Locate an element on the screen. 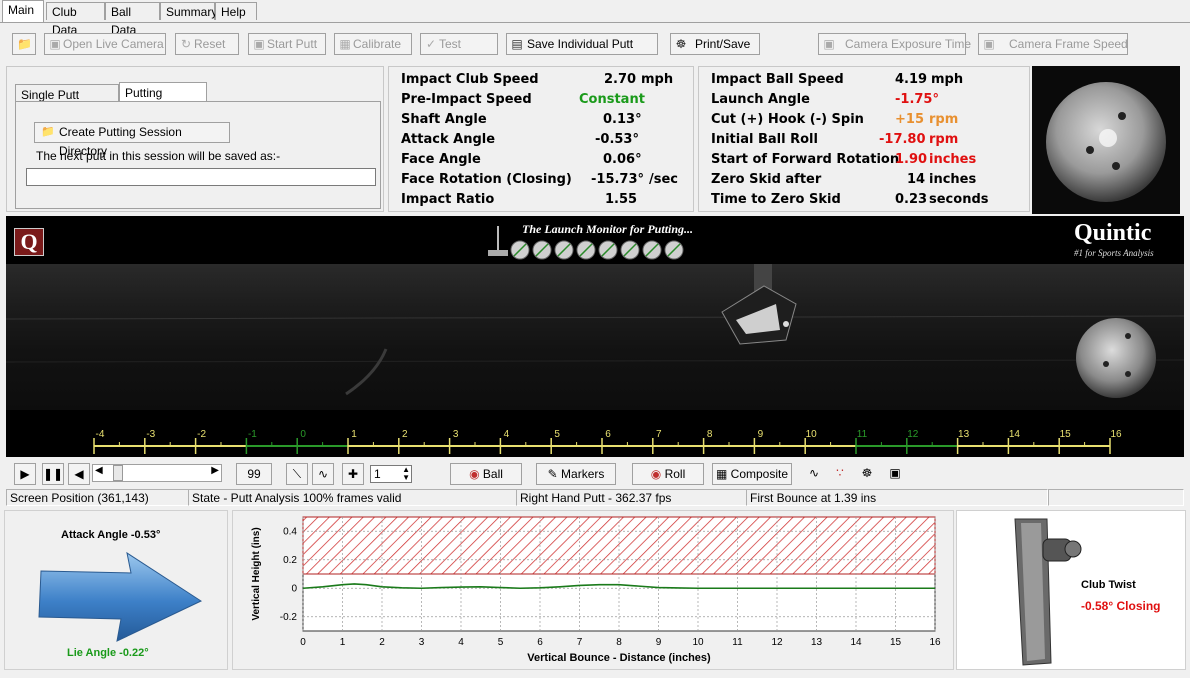 The width and height of the screenshot is (1190, 678). attack-angle-label: Attack Angle is located at coordinates (448, 139).